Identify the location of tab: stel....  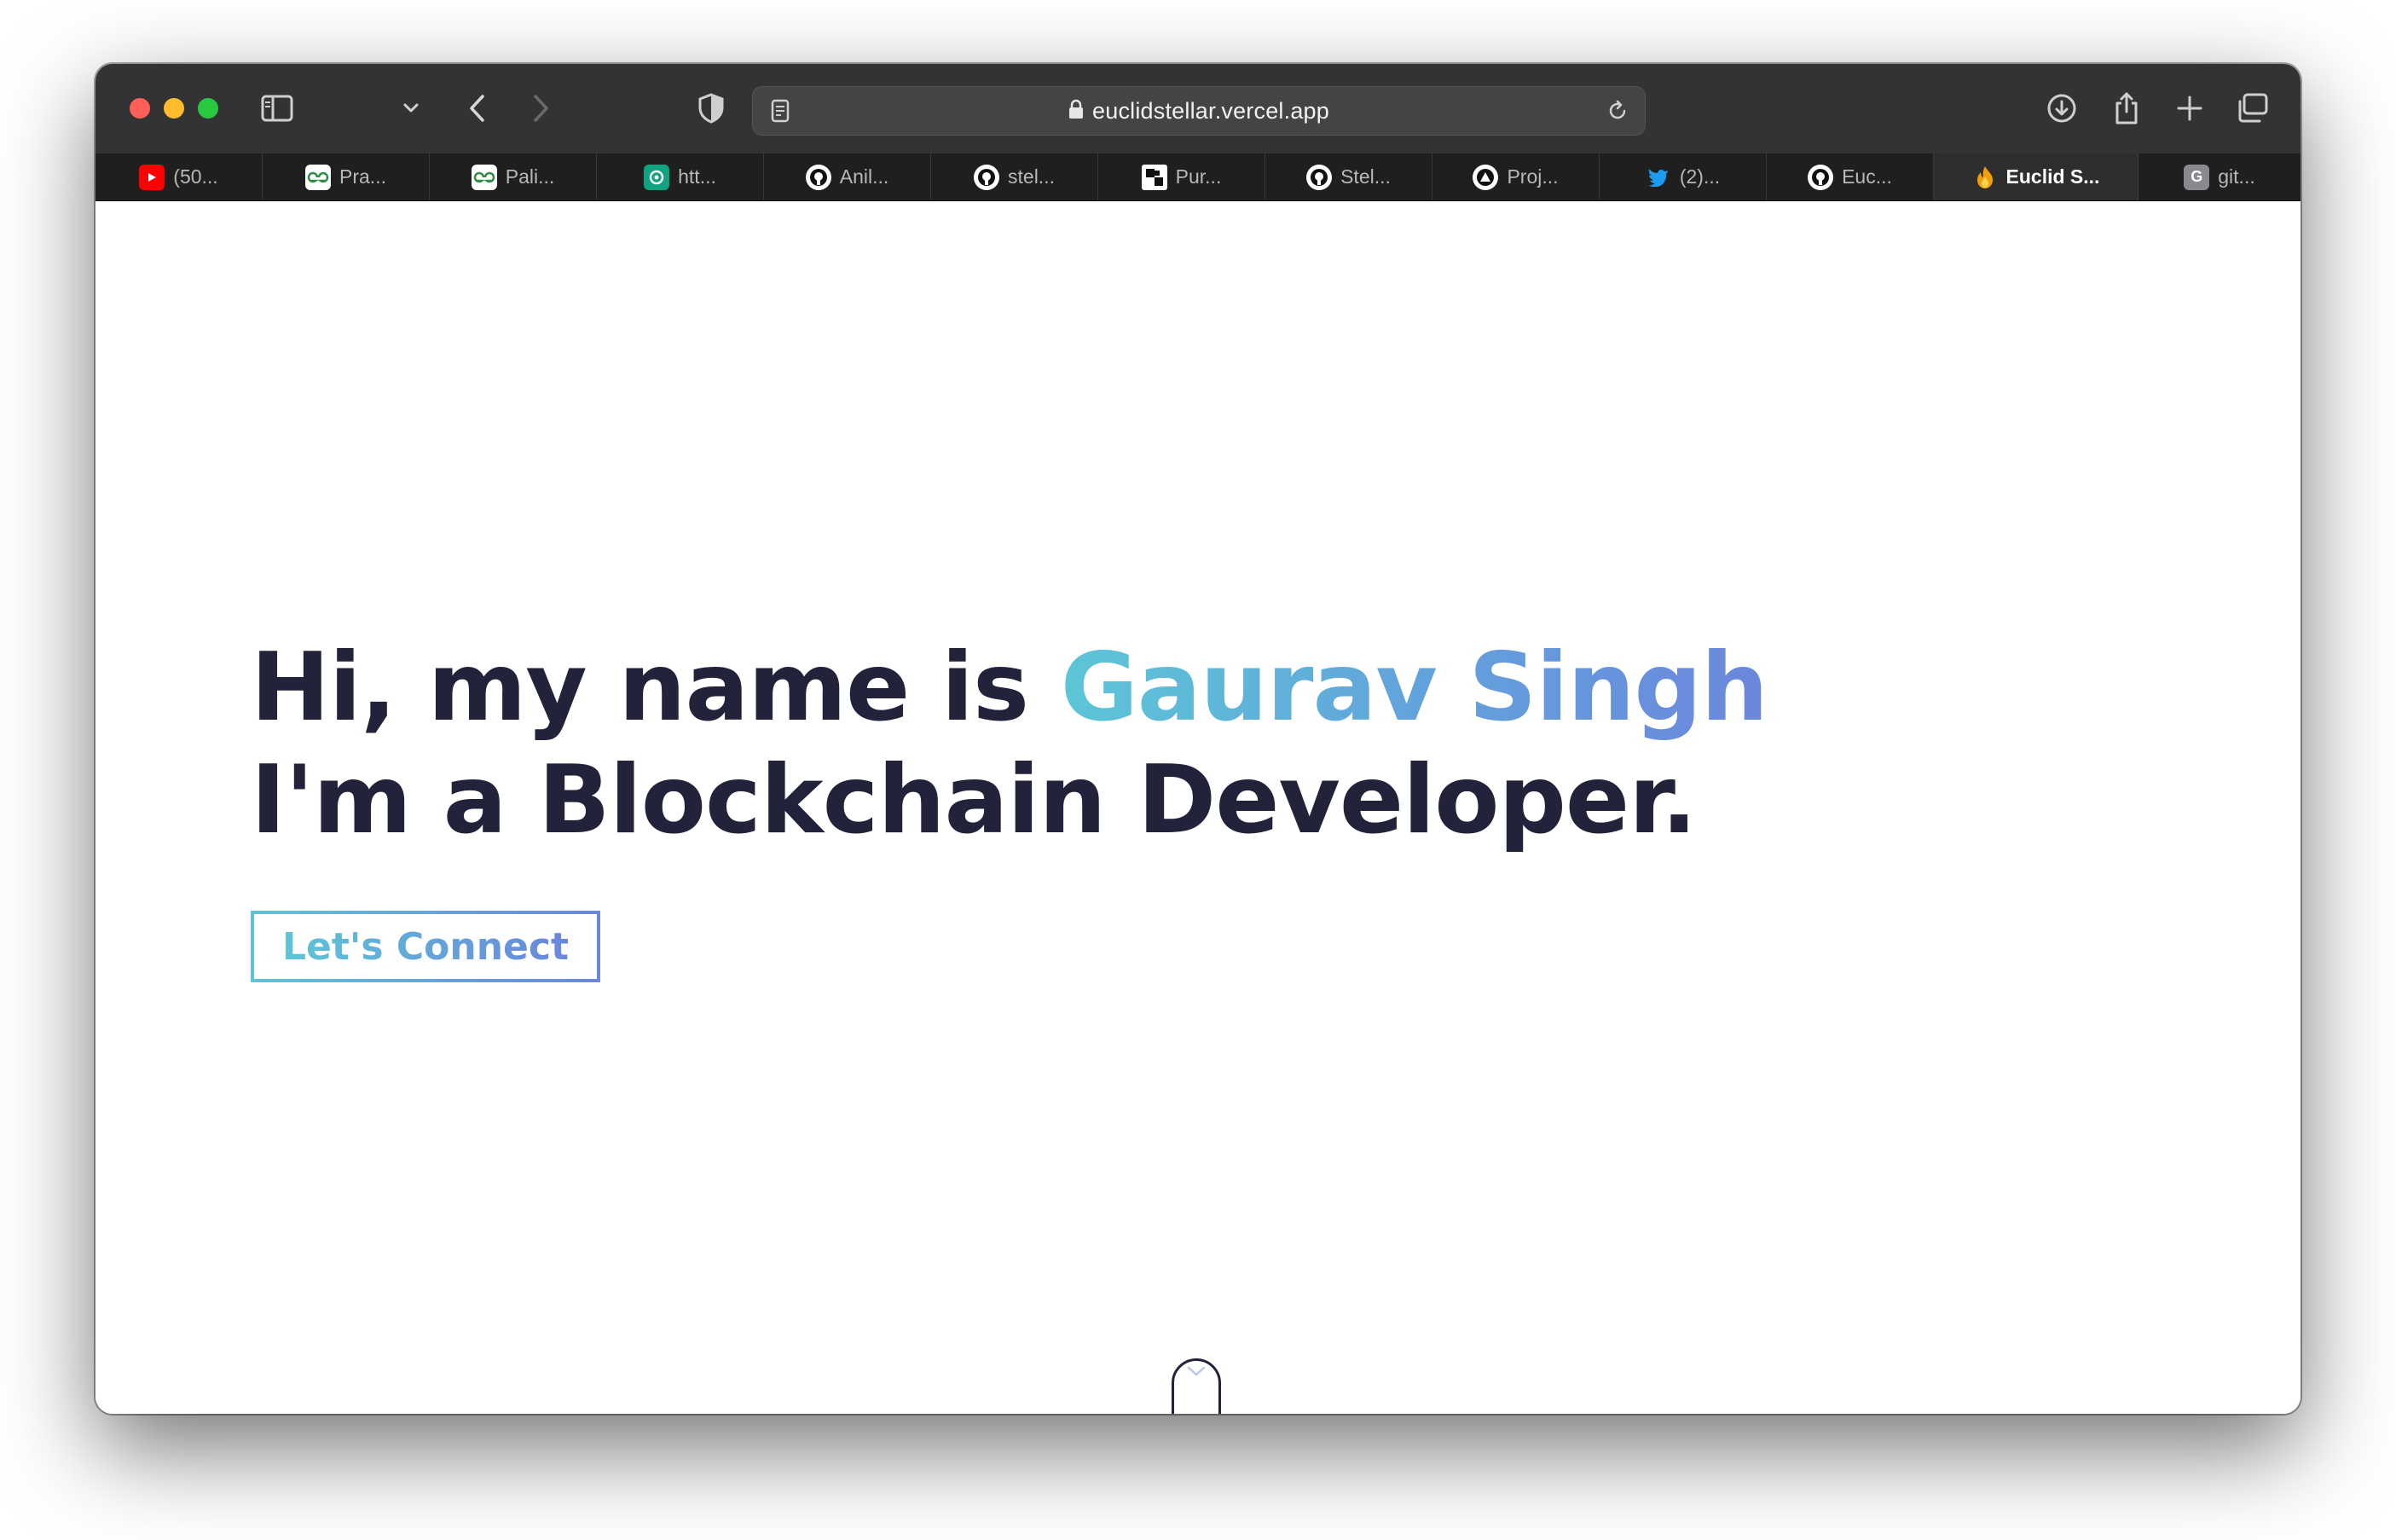
(1015, 176).